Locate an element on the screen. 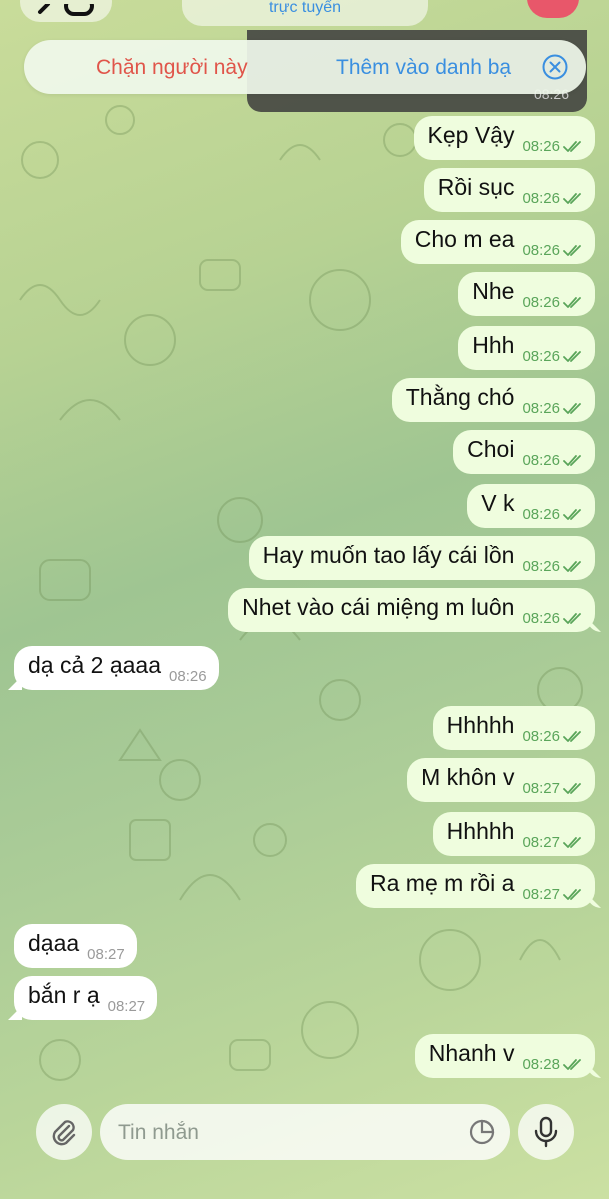 This screenshot has width=609, height=1199. attach-button is located at coordinates (64, 1132).